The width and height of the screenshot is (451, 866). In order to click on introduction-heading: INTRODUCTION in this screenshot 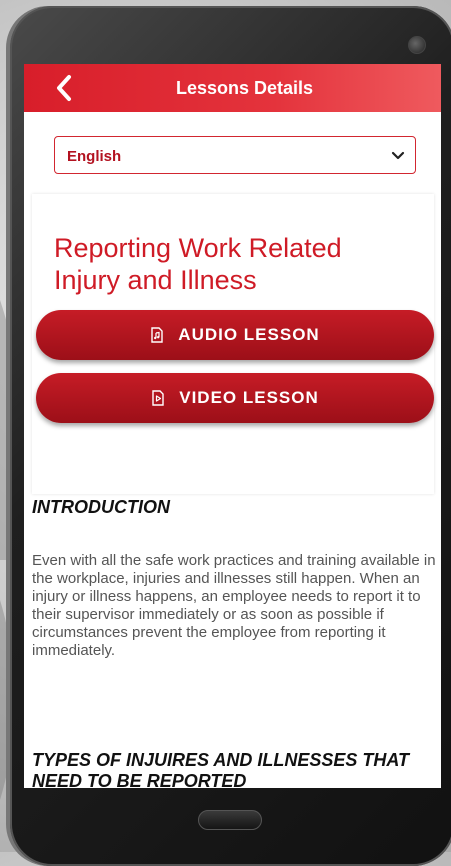, I will do `click(101, 507)`.